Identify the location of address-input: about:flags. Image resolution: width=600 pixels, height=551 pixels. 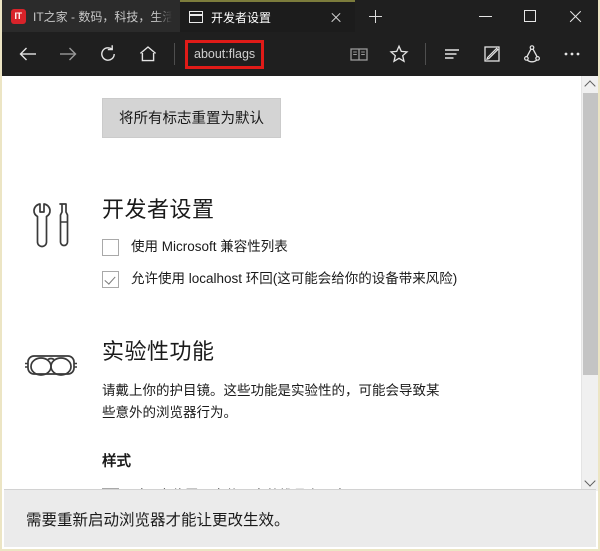
(224, 54).